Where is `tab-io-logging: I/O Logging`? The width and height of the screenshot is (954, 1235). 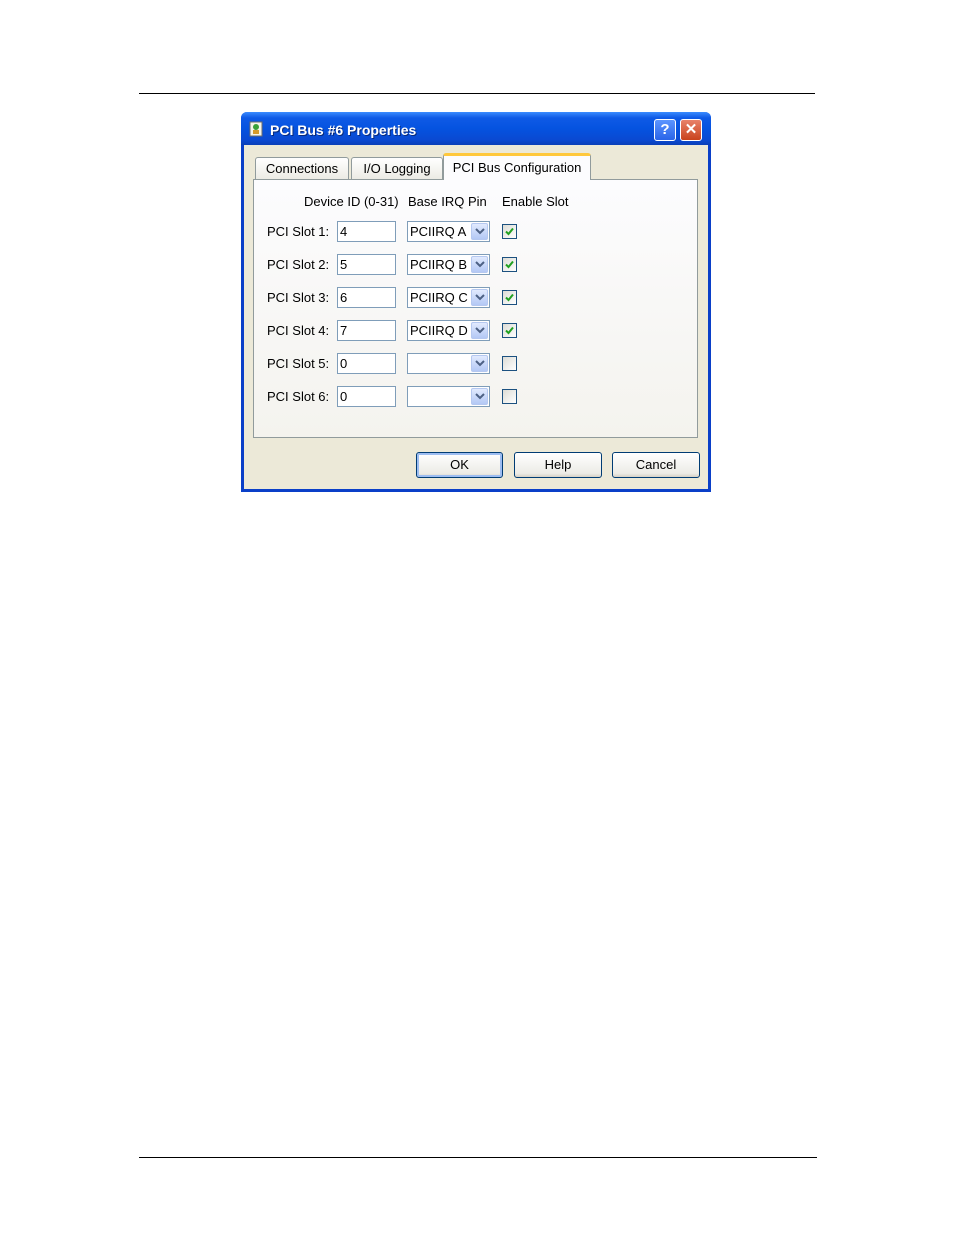
tab-io-logging: I/O Logging is located at coordinates (397, 168).